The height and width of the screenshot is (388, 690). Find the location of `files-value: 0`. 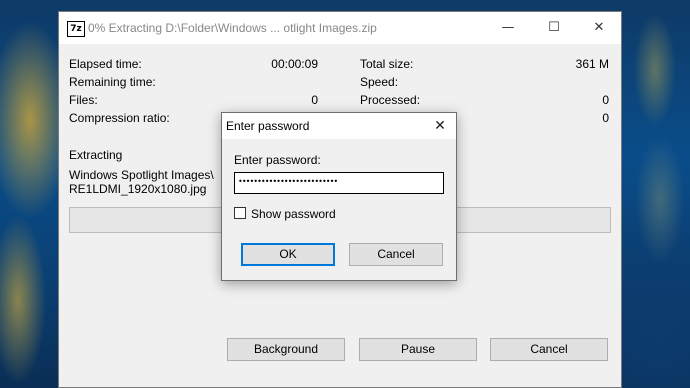

files-value: 0 is located at coordinates (314, 100).